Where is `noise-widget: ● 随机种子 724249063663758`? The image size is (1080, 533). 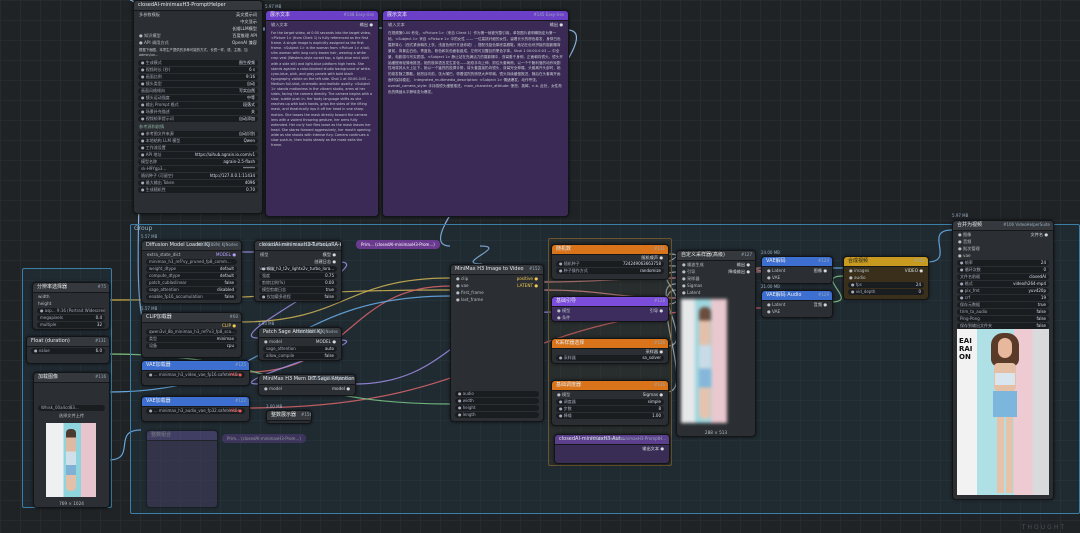
noise-widget: ● 随机种子 724249063663758 is located at coordinates (610, 264).